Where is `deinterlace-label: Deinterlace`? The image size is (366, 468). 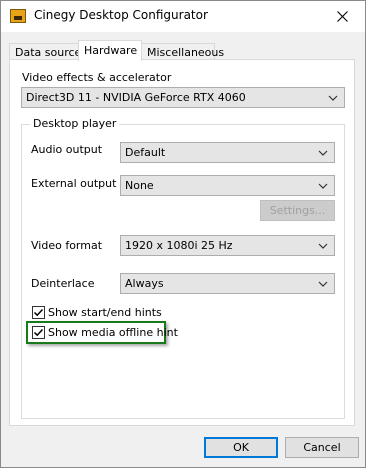 deinterlace-label: Deinterlace is located at coordinates (63, 283).